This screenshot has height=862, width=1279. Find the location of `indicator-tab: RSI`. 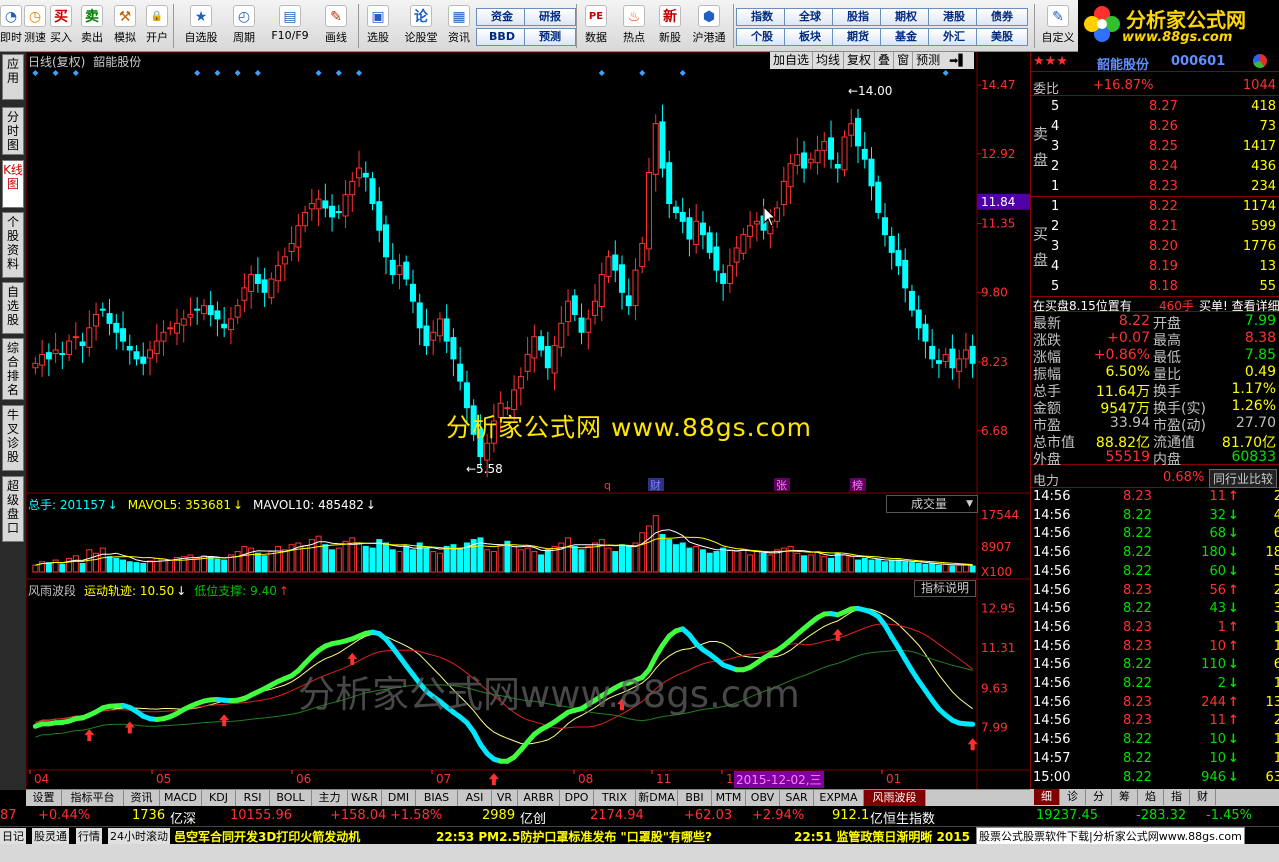

indicator-tab: RSI is located at coordinates (253, 798).